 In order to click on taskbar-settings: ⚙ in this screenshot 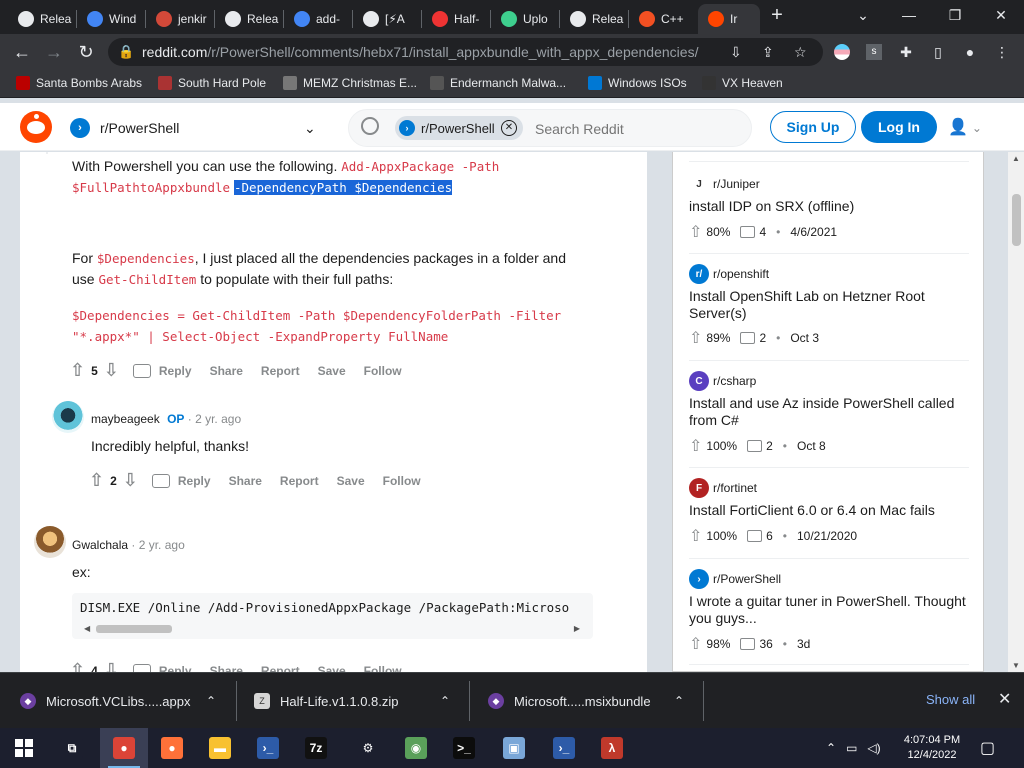, I will do `click(368, 748)`.